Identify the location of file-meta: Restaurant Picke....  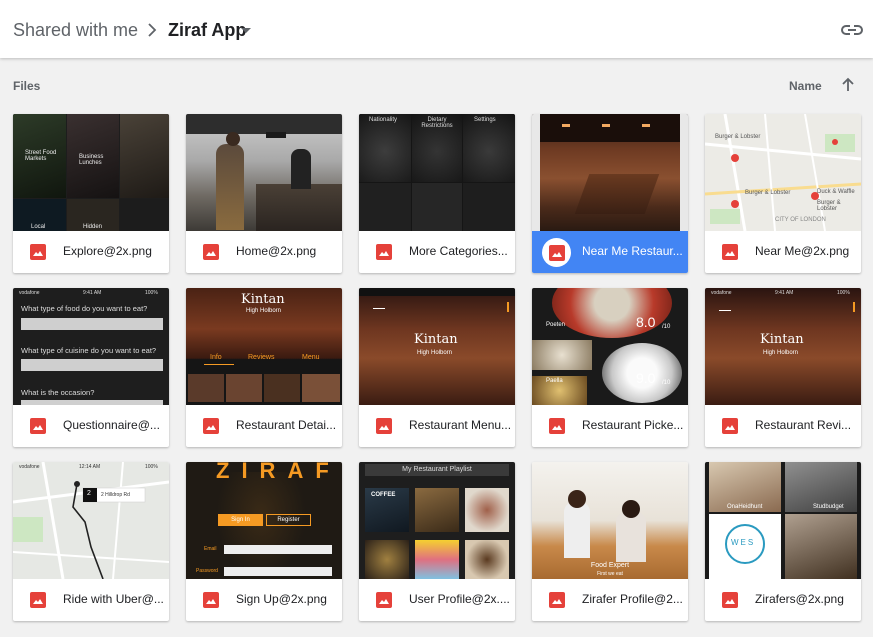
(610, 426).